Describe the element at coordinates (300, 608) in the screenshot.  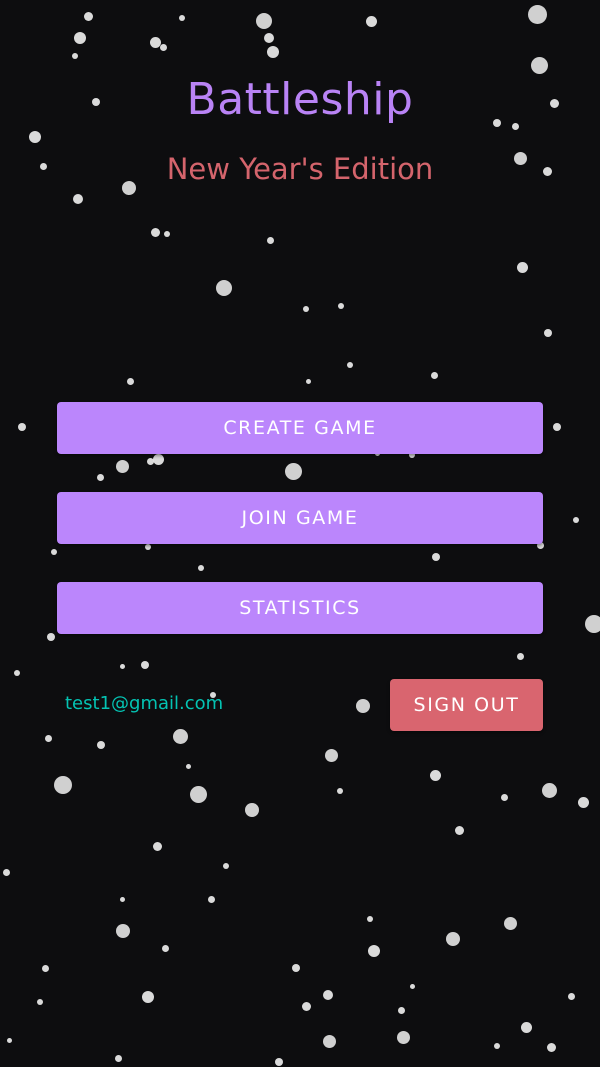
I see `statistics-button: STATISTICS` at that location.